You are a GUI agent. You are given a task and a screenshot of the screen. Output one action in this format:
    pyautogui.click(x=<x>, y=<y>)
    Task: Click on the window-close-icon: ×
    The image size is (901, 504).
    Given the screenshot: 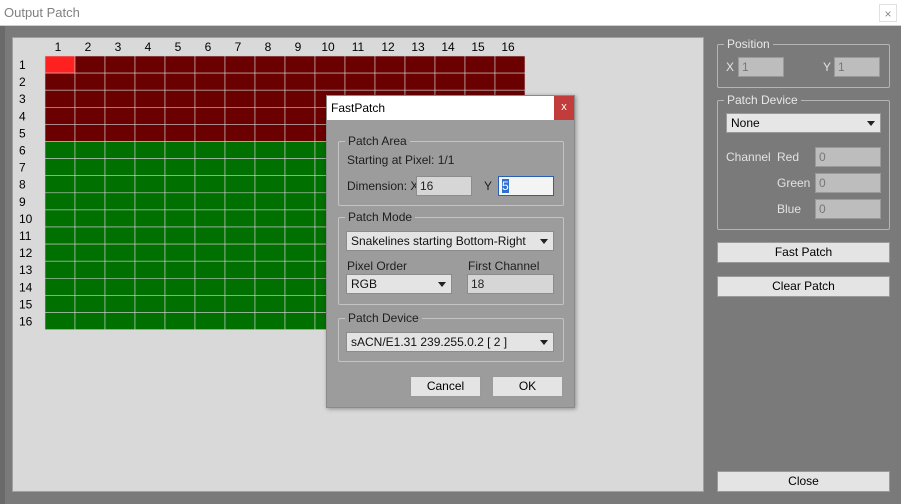 What is the action you would take?
    pyautogui.click(x=888, y=13)
    